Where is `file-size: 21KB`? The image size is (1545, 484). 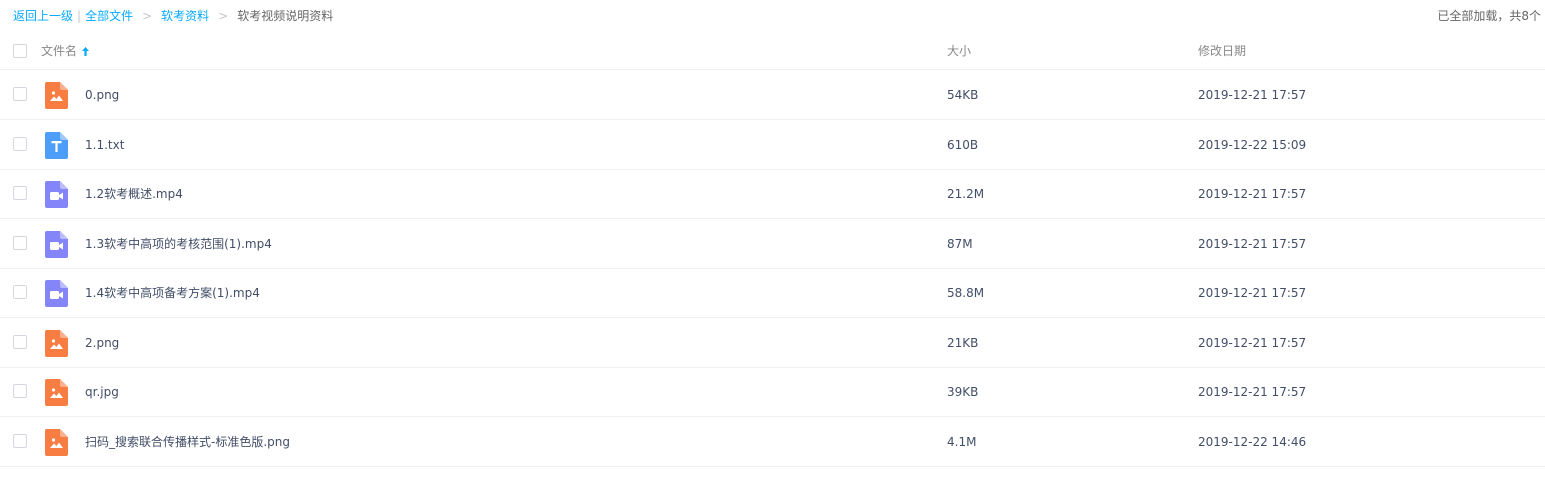
file-size: 21KB is located at coordinates (963, 342).